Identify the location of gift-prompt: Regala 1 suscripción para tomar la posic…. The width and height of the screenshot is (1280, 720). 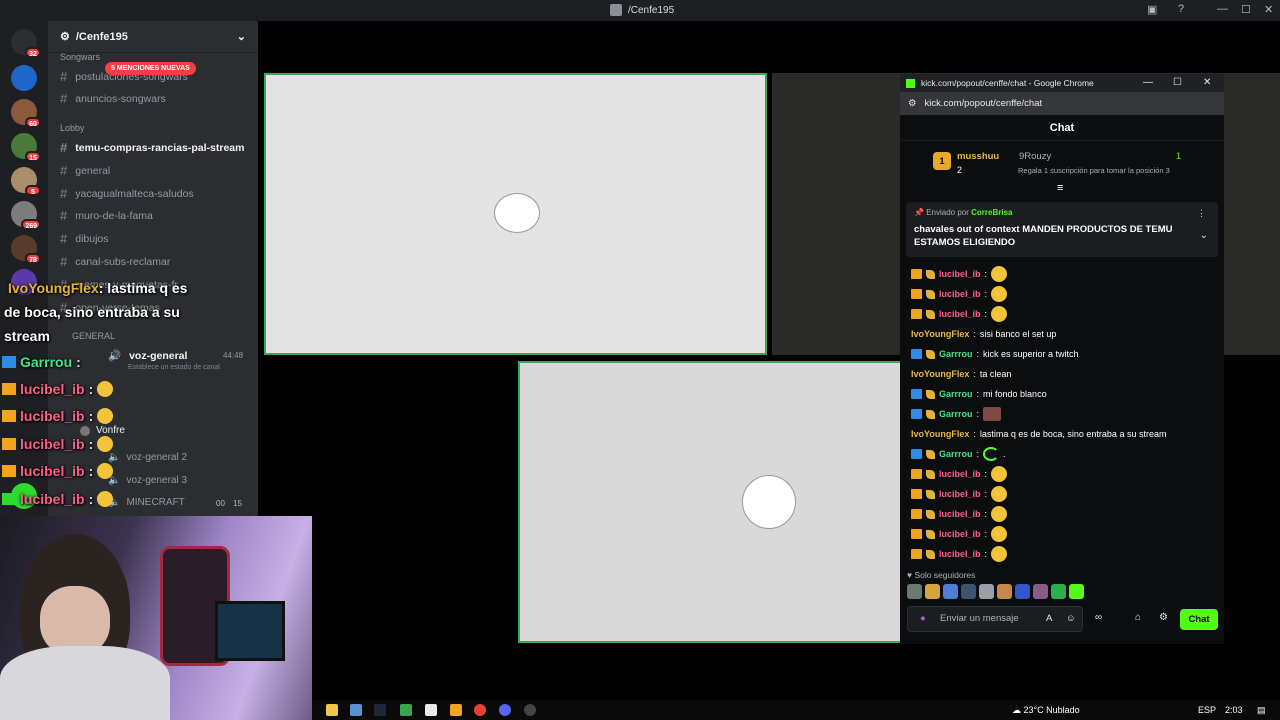
(1094, 170).